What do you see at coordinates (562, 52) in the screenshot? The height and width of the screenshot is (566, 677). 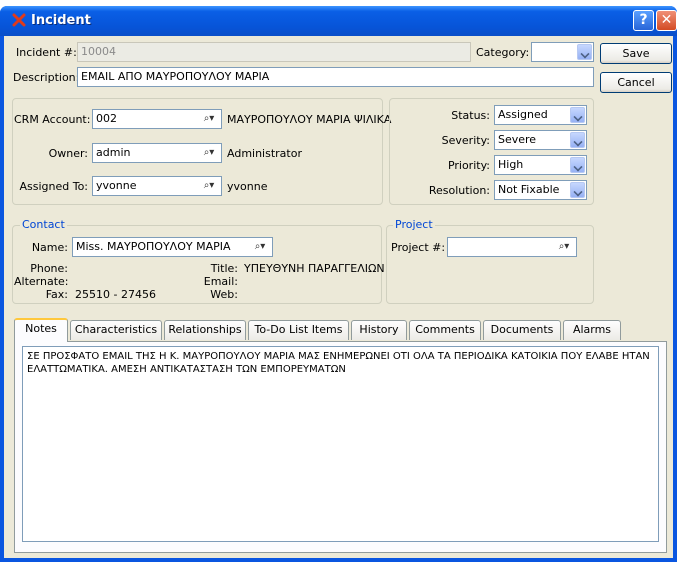 I see `category-select` at bounding box center [562, 52].